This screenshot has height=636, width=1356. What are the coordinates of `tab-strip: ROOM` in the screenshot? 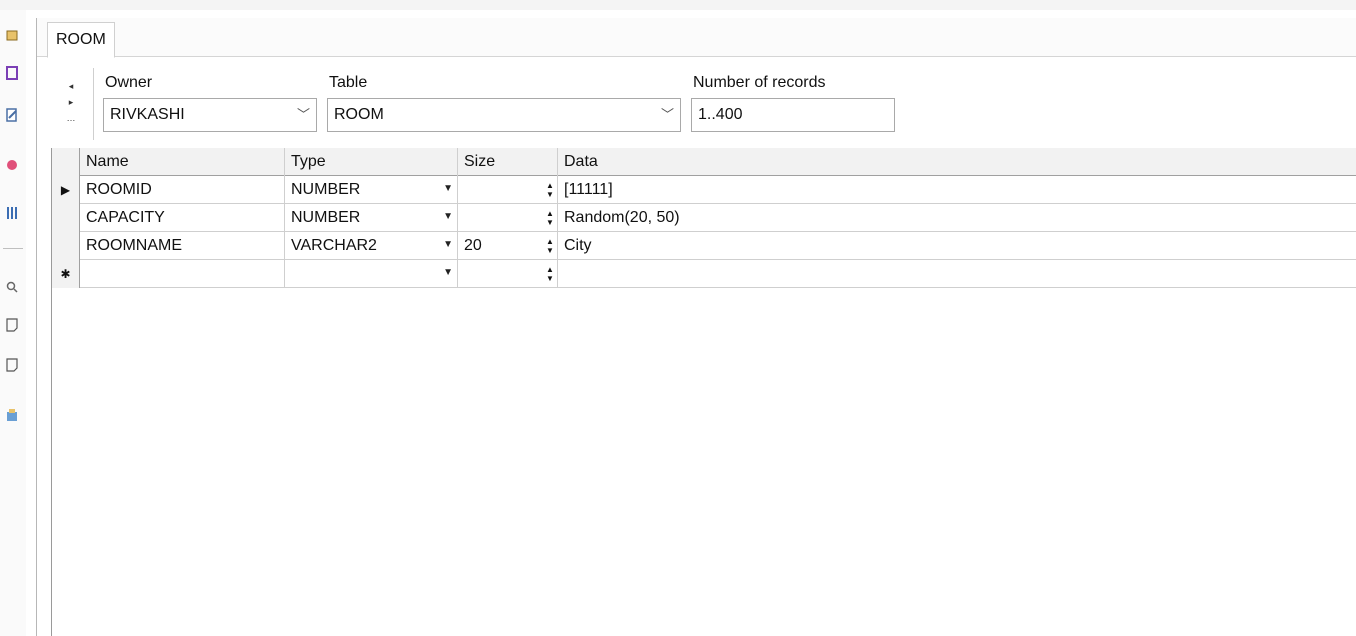 It's located at (696, 38).